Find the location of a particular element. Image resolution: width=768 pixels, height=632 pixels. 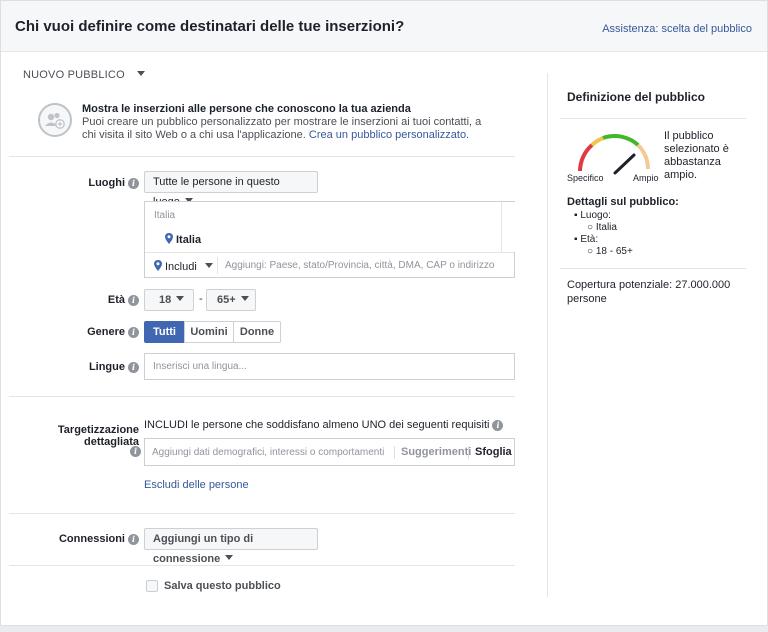

save-audience-checkbox is located at coordinates (152, 586).